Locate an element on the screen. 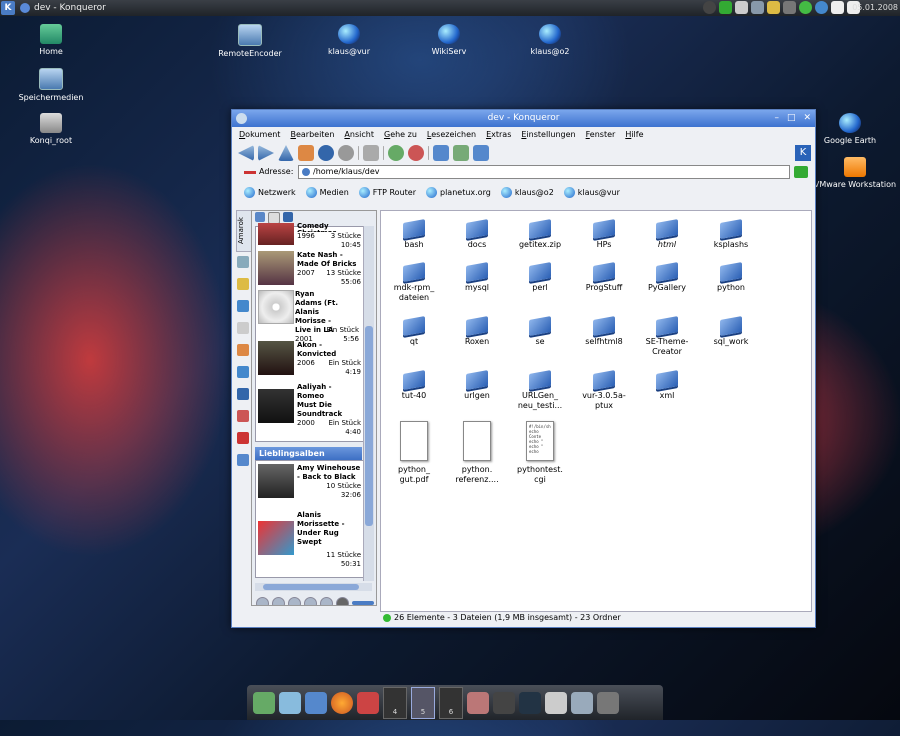  menu-extras: Extras is located at coordinates (498, 134).